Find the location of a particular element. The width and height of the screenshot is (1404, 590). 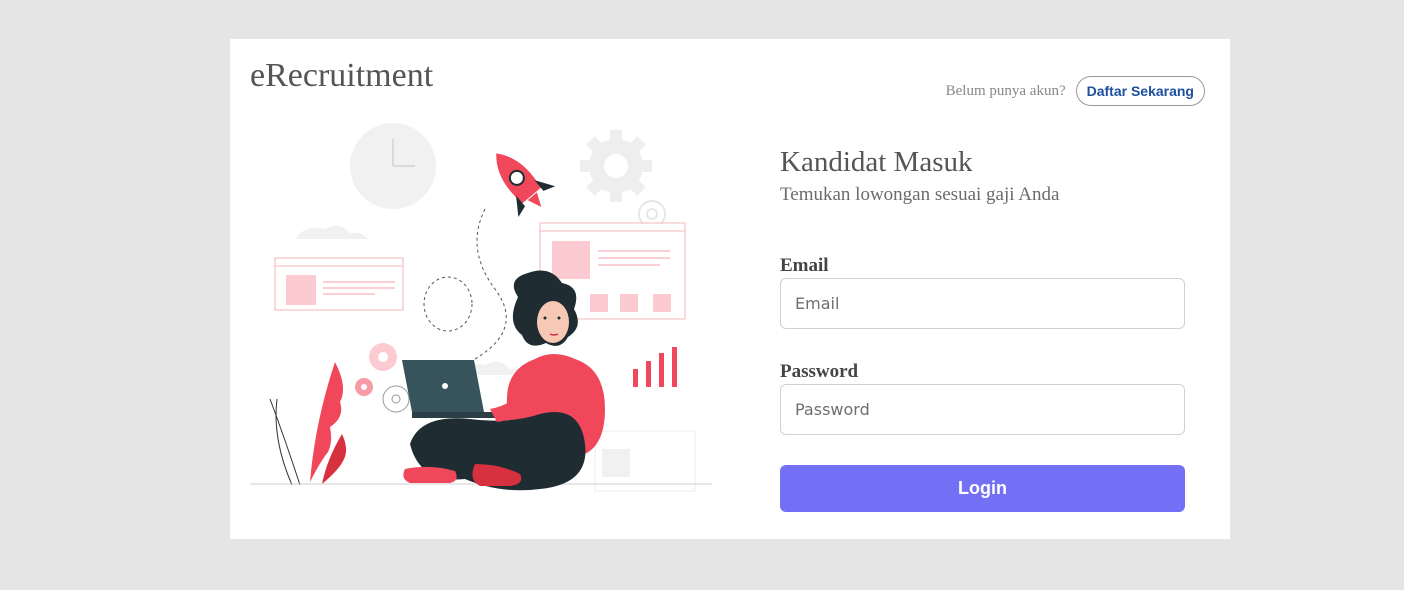

gears-small-icon is located at coordinates (382, 378).